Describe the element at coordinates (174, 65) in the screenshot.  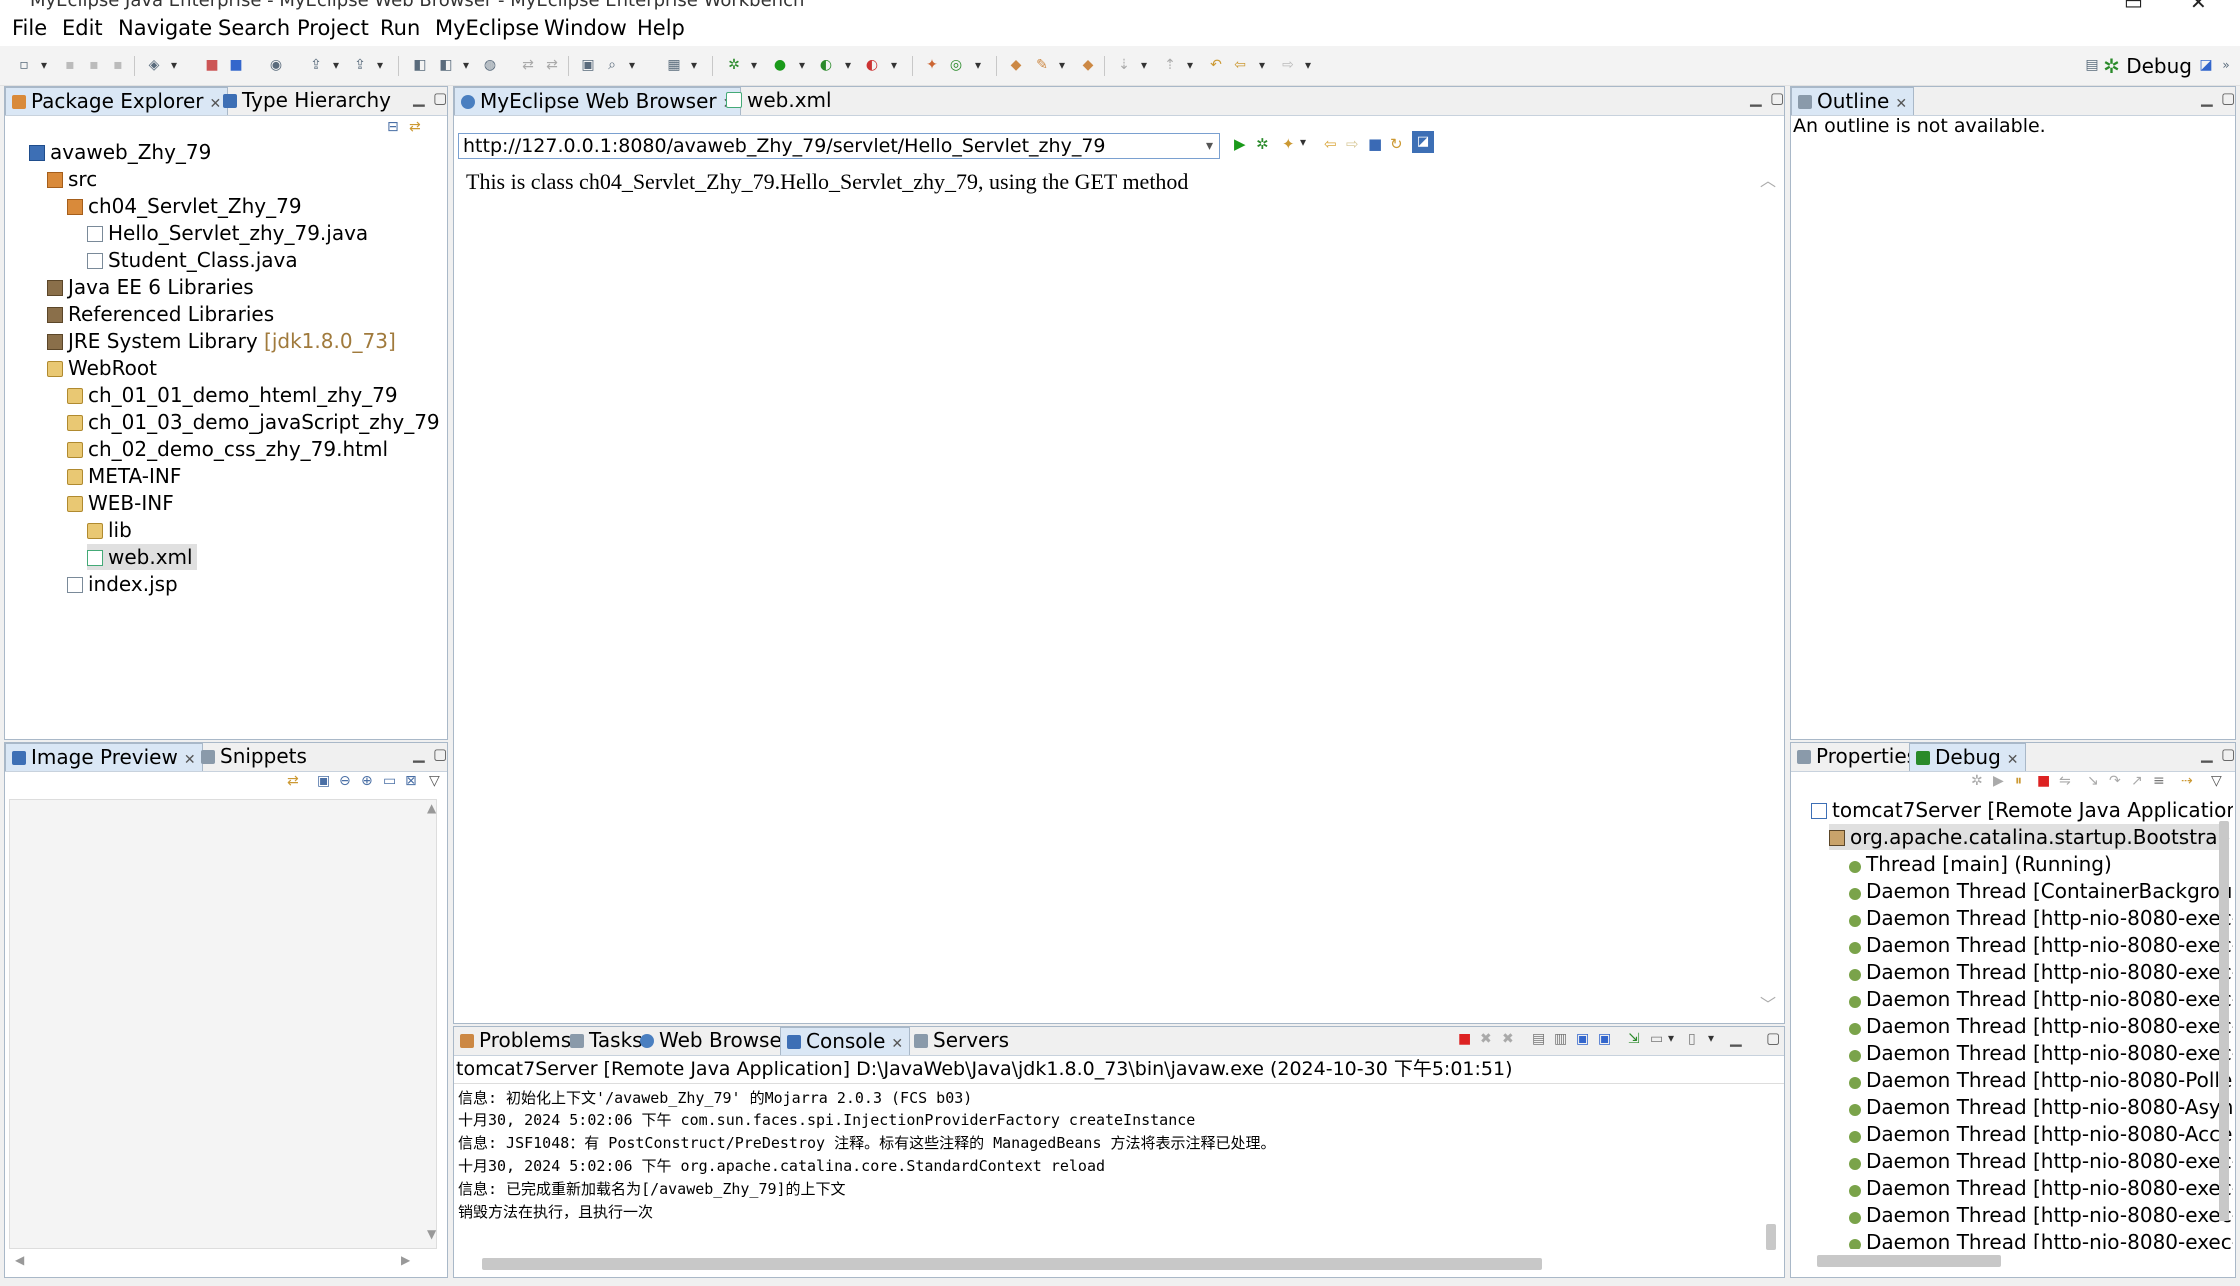
I see `new-project-dropdown-icon: ▾` at that location.